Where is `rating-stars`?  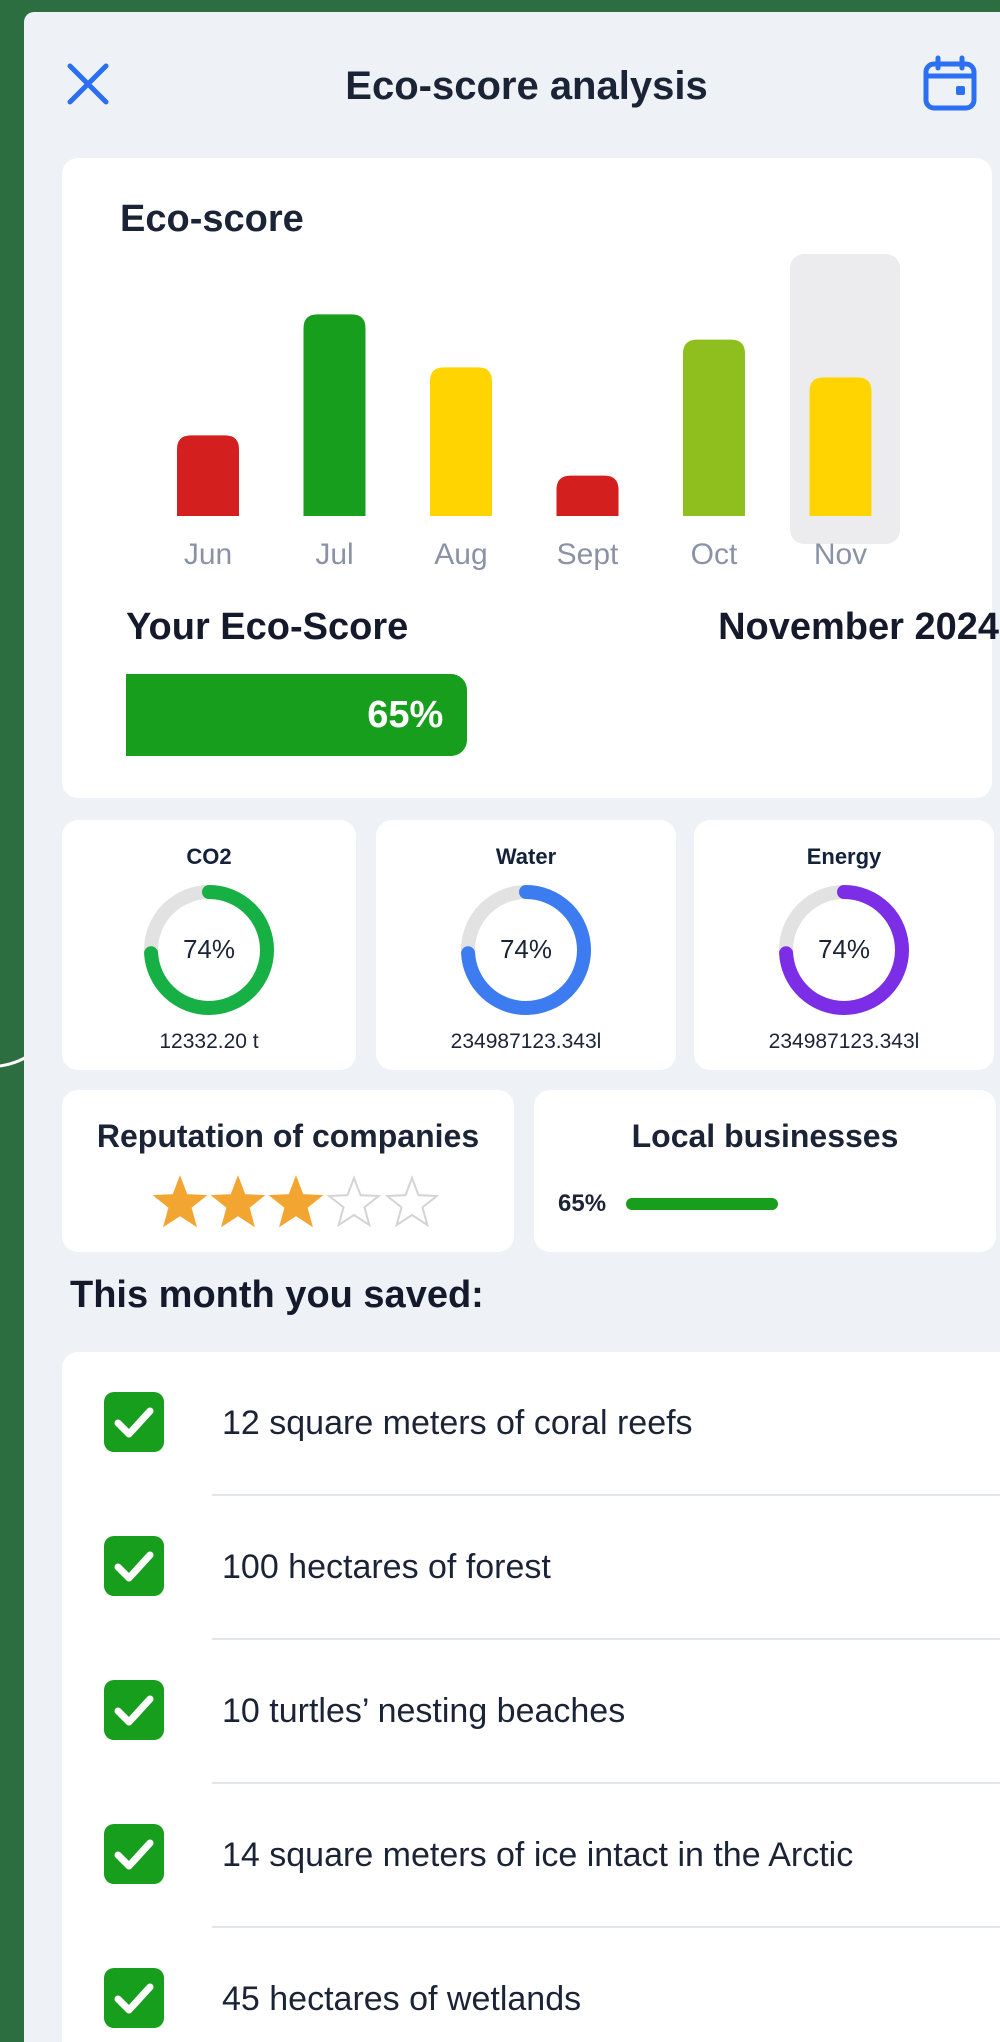
rating-stars is located at coordinates (296, 1201).